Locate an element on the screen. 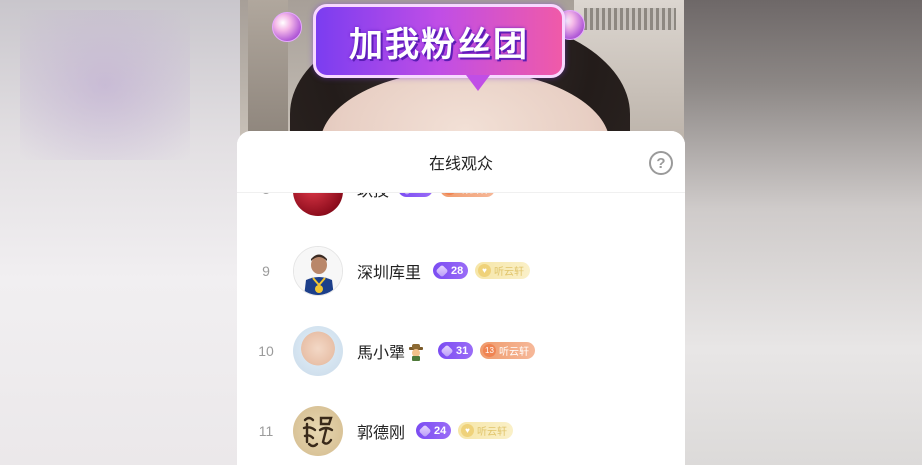  level-number: 28 is located at coordinates (457, 270).